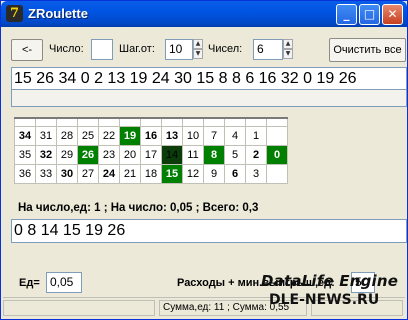  Describe the element at coordinates (369, 14) in the screenshot. I see `maximize-button: □` at that location.